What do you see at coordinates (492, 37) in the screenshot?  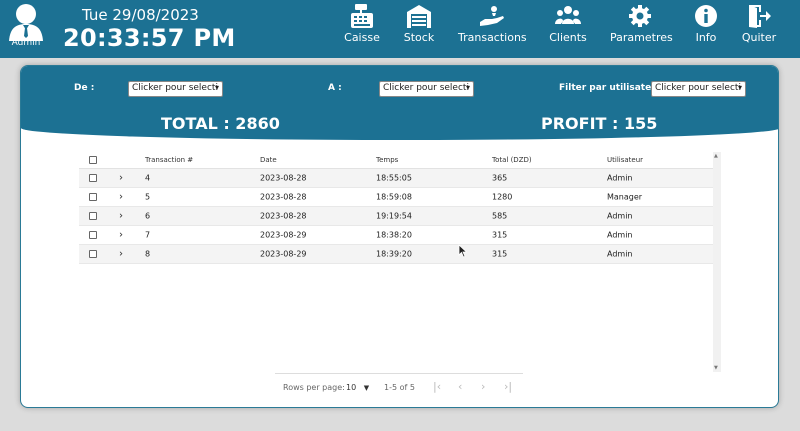 I see `nav-transactions-label: Transactions` at bounding box center [492, 37].